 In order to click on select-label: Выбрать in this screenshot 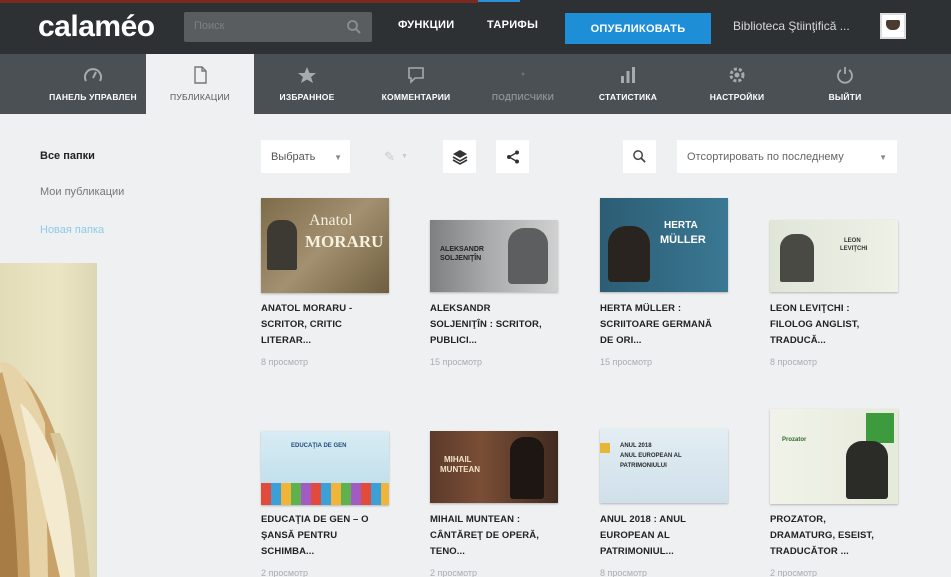, I will do `click(293, 156)`.